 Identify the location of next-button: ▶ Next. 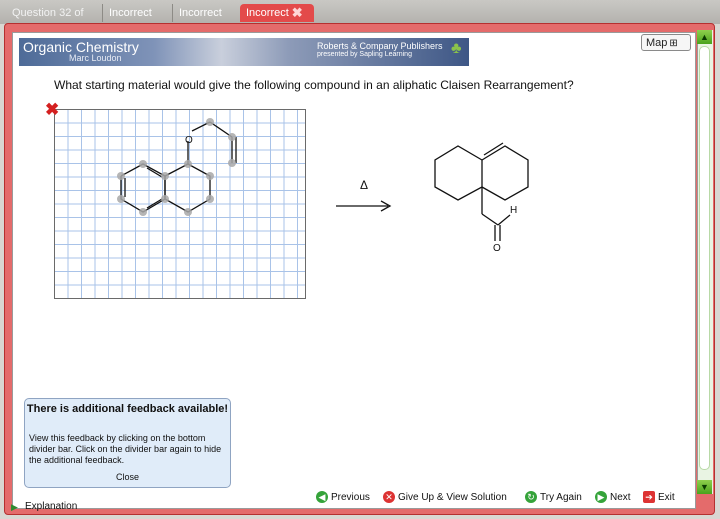
(613, 498).